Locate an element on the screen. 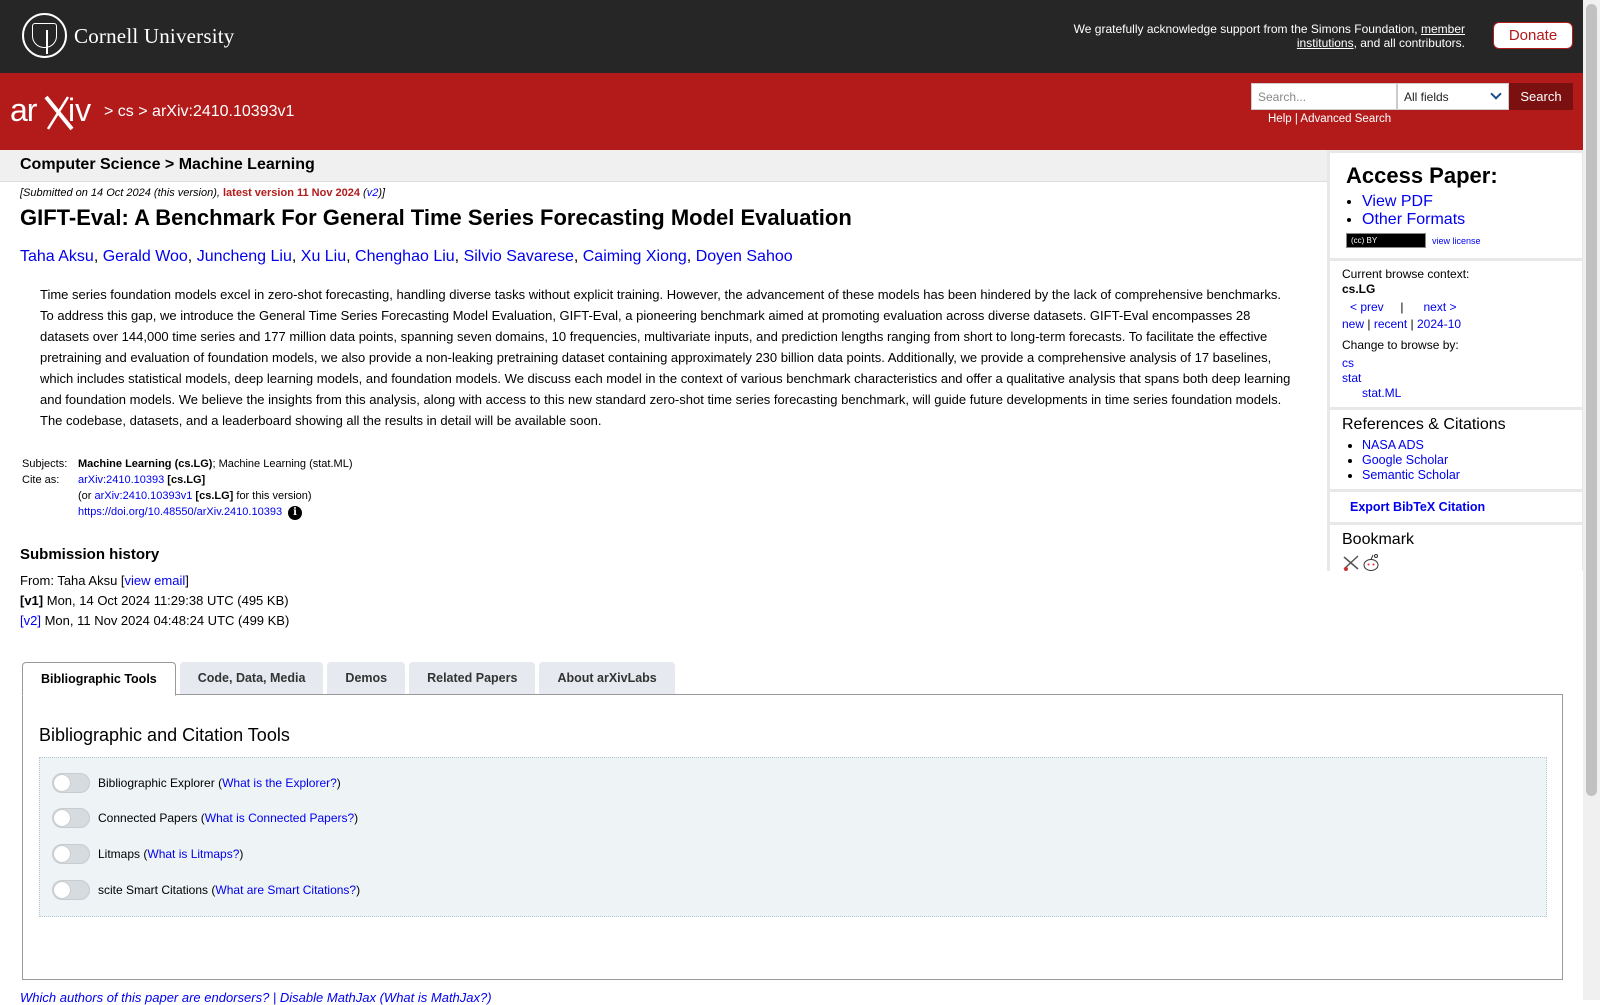 This screenshot has width=1600, height=1005. view-email-link: view email is located at coordinates (155, 580).